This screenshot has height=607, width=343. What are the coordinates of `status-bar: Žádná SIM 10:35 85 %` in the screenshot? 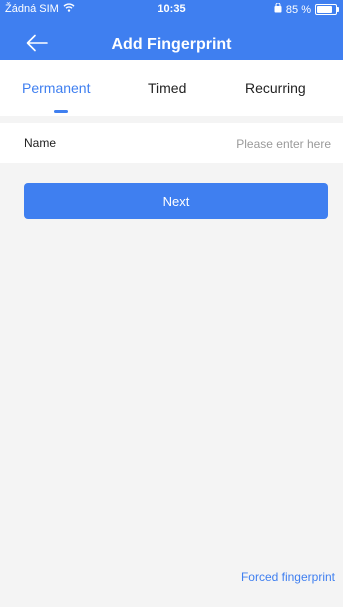 It's located at (171, 9).